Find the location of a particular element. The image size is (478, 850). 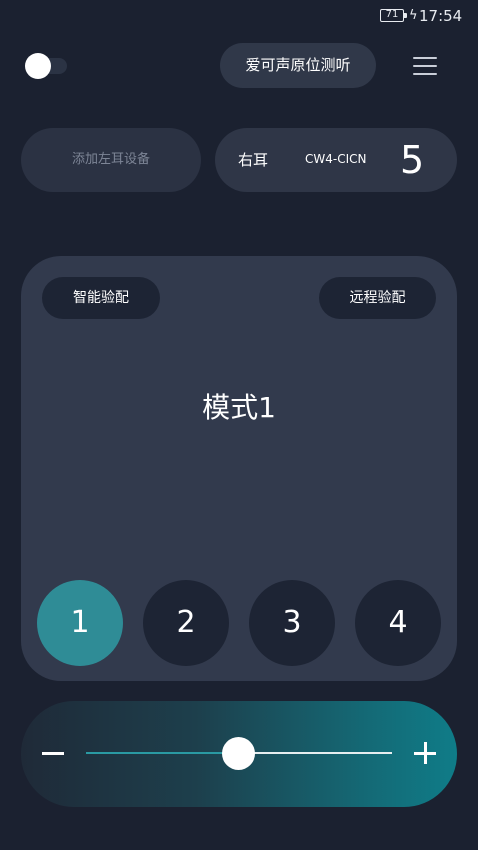

mode-button-2: 2 is located at coordinates (186, 623).